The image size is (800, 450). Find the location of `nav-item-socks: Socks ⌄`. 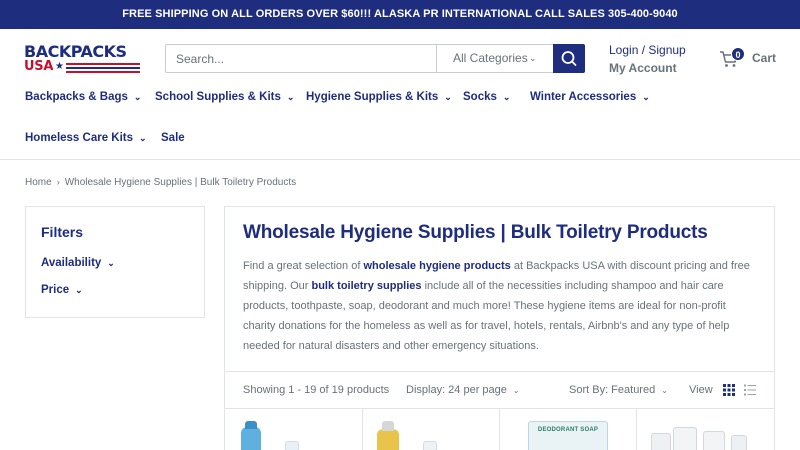

nav-item-socks: Socks ⌄ is located at coordinates (486, 97).